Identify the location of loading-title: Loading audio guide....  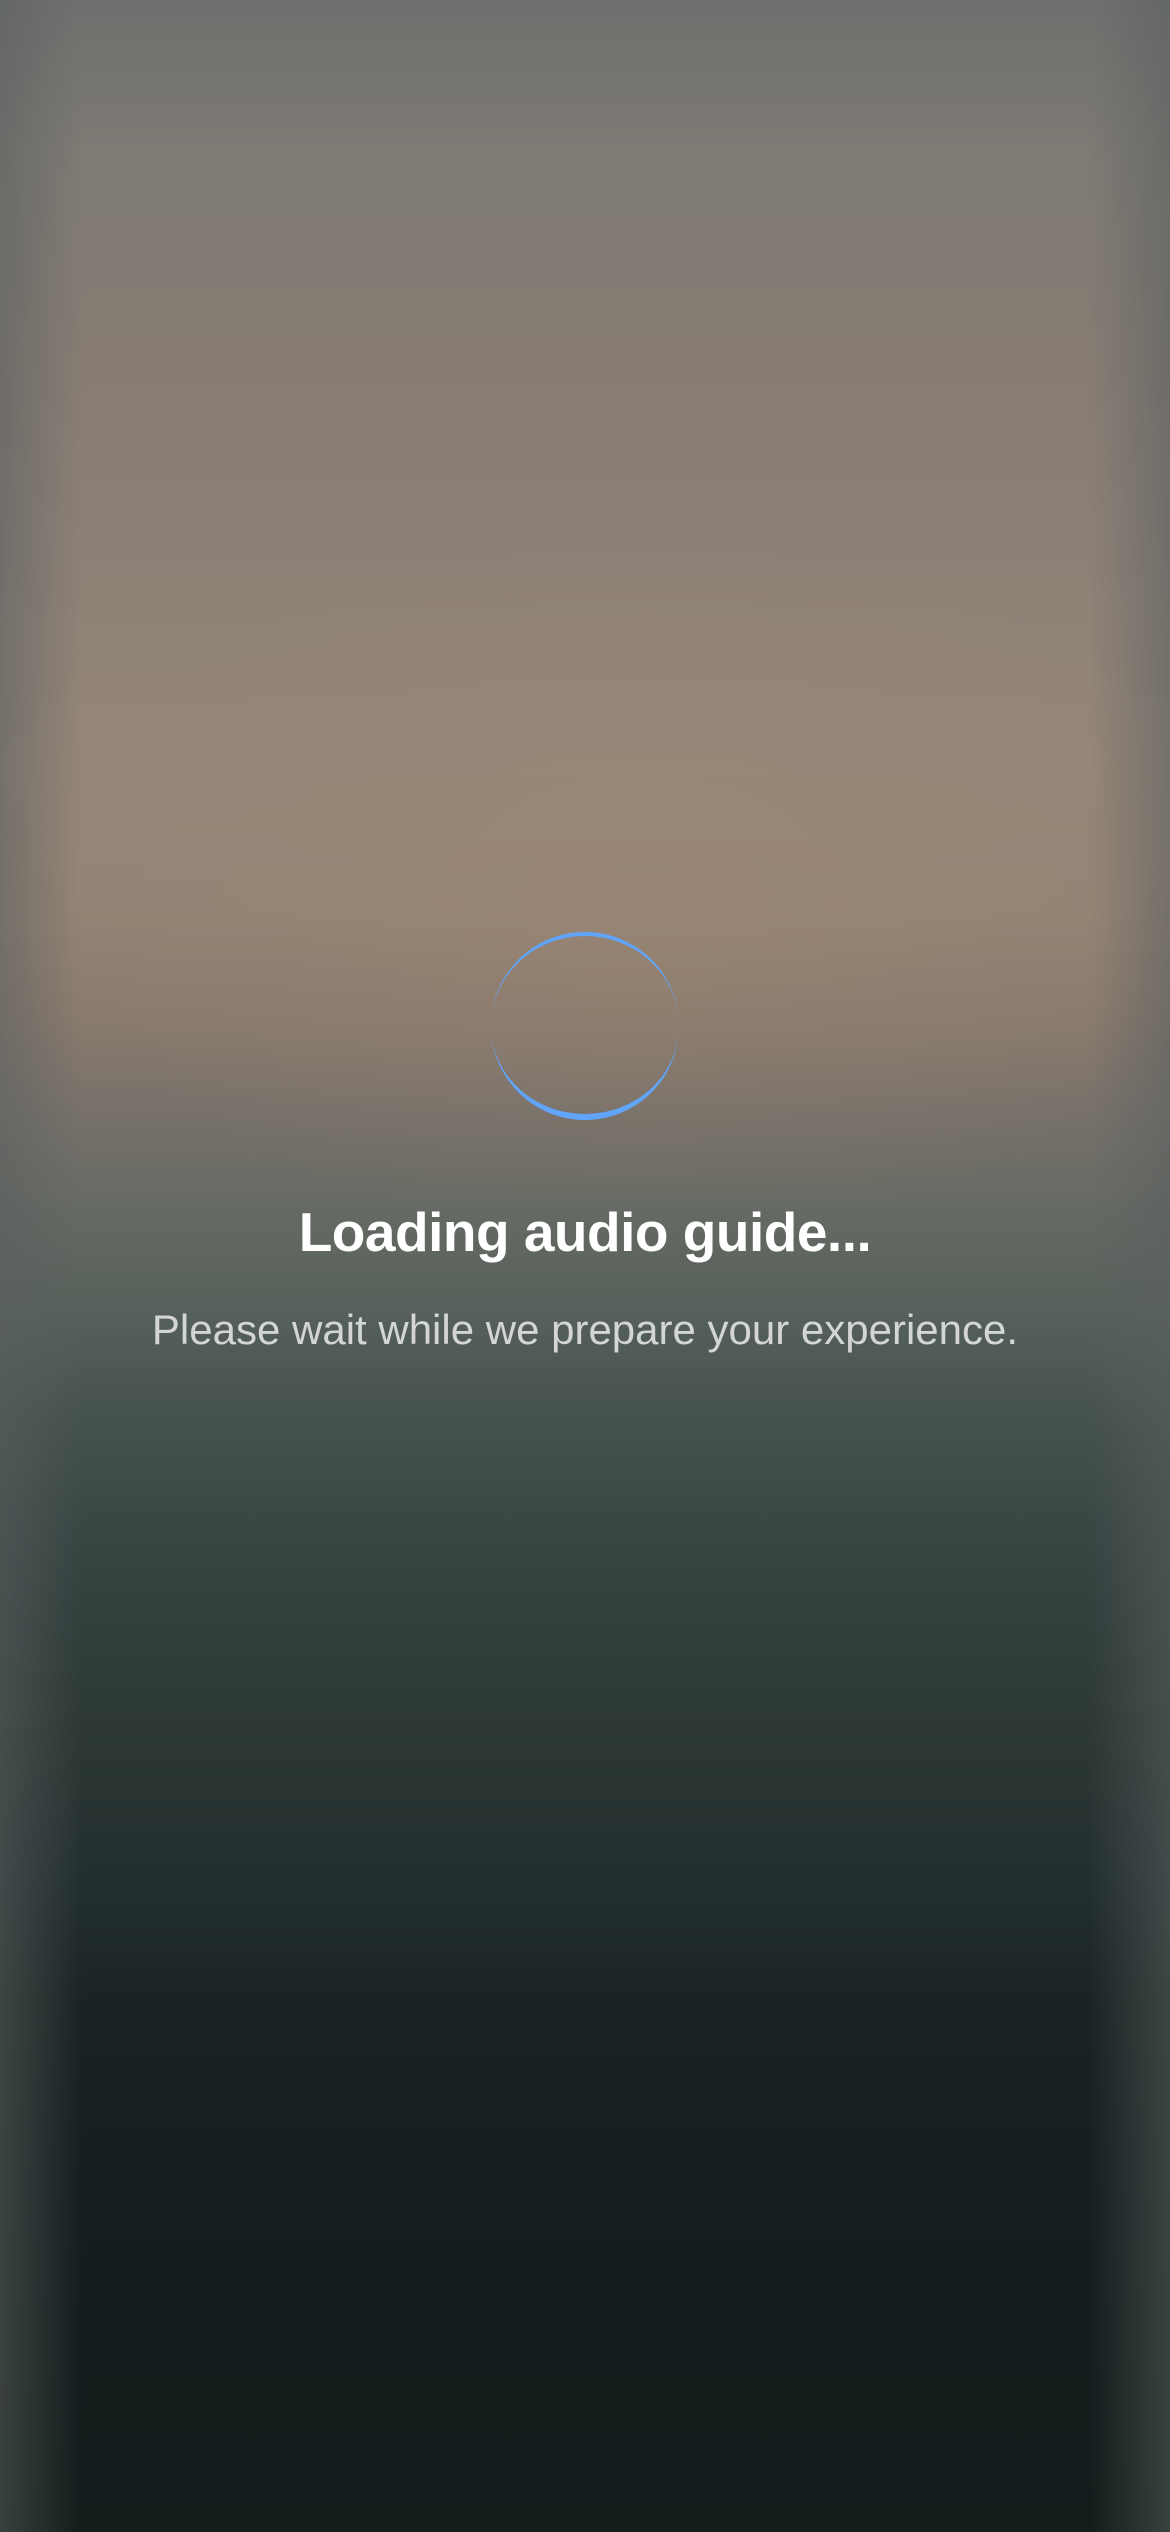
(585, 1232).